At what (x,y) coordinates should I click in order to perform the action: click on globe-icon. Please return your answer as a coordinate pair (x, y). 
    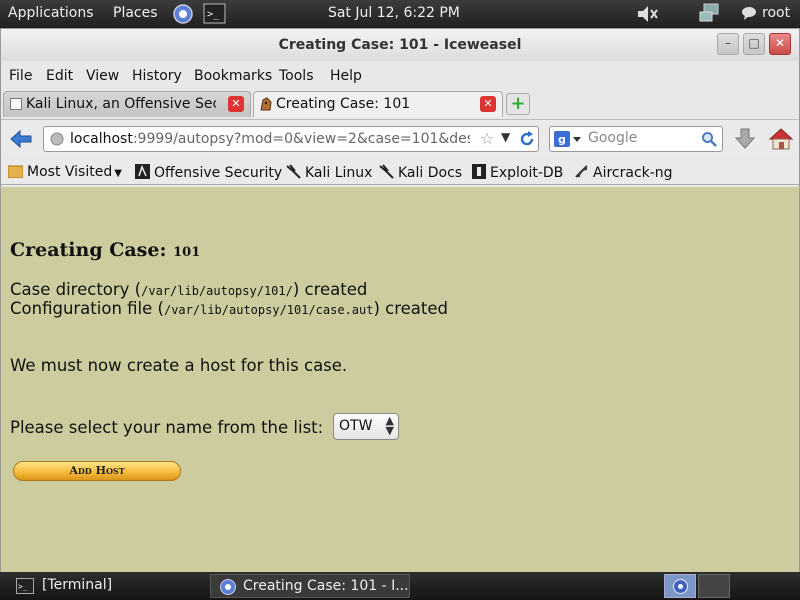
    Looking at the image, I should click on (57, 141).